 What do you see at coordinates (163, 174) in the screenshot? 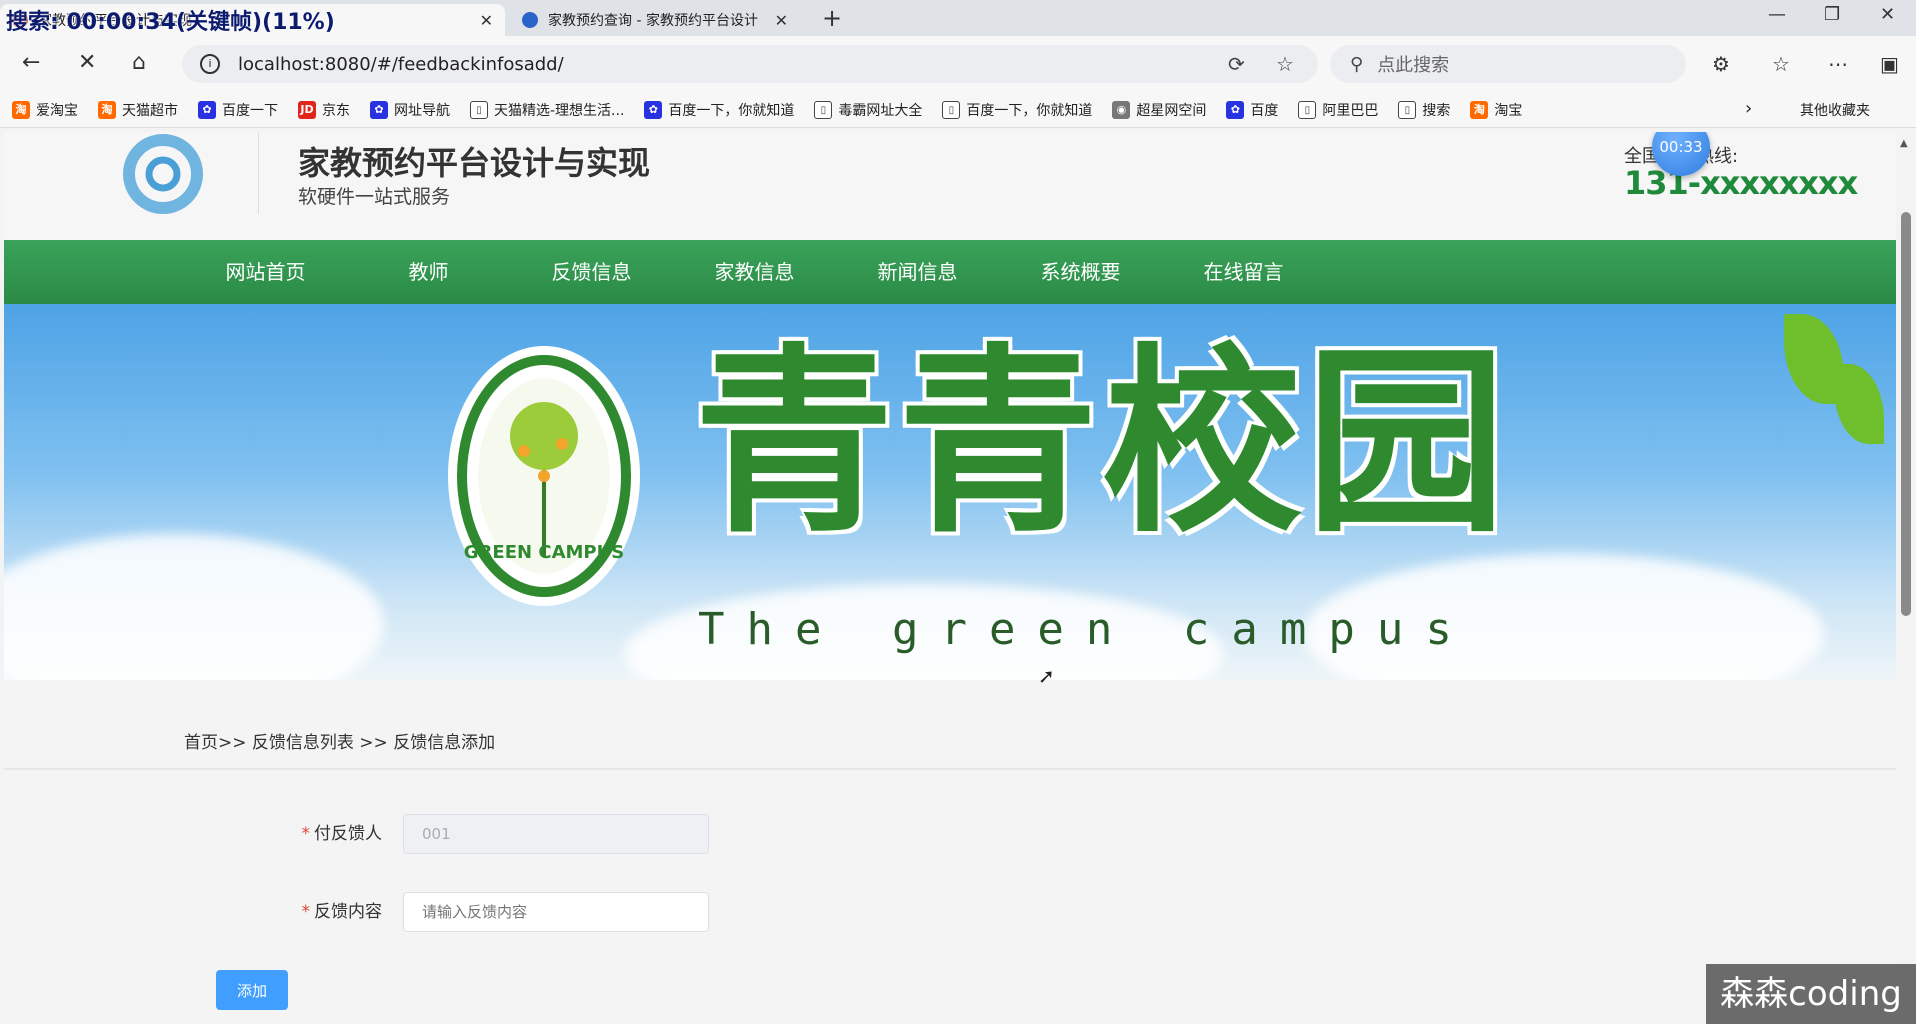
I see `site-logo-icon` at bounding box center [163, 174].